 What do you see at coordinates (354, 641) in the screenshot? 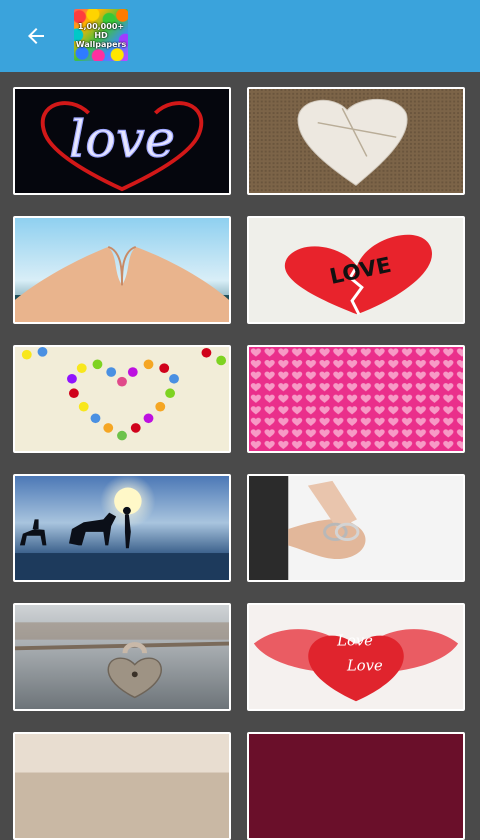
I see `love-script-text-1: Love` at bounding box center [354, 641].